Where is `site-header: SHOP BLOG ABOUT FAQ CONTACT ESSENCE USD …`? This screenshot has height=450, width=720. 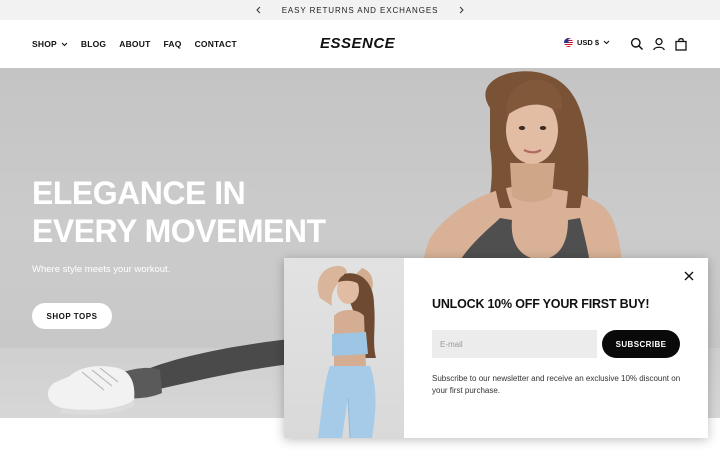
site-header: SHOP BLOG ABOUT FAQ CONTACT ESSENCE USD … is located at coordinates (360, 44).